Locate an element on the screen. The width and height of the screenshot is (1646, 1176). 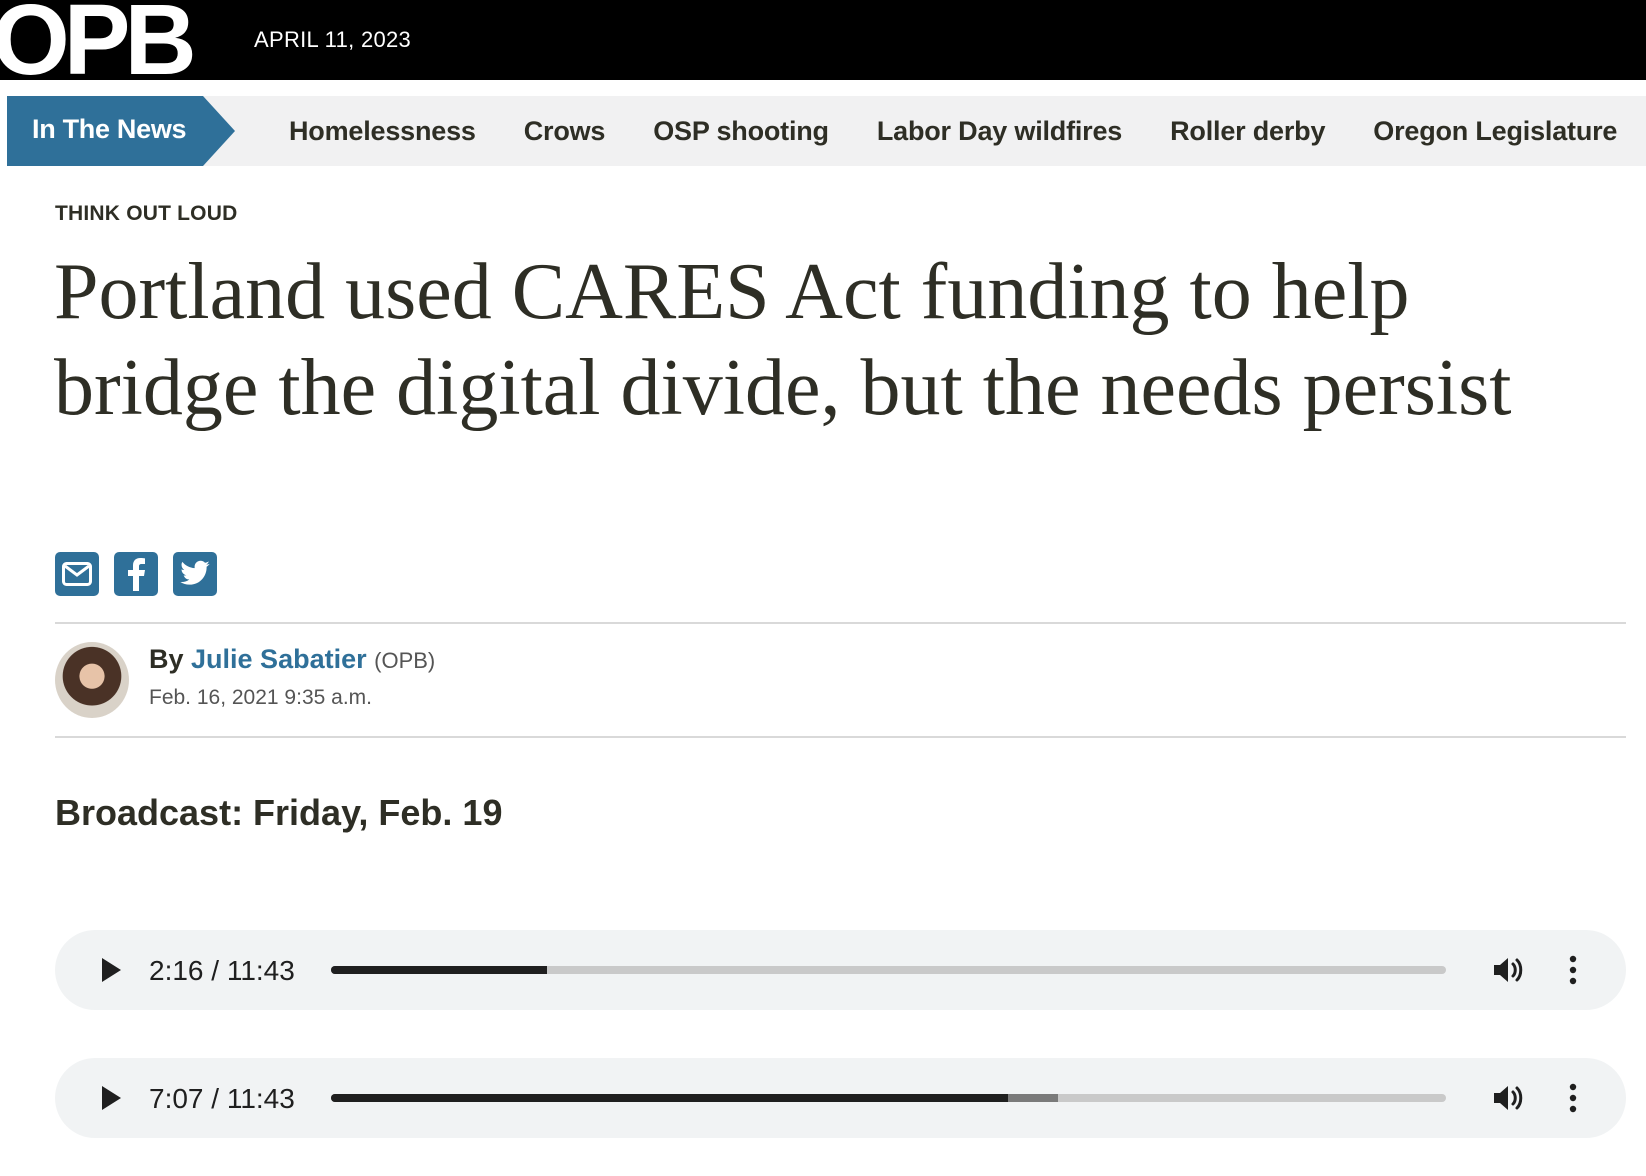
audio-player-2: 7:07 / 11:43 is located at coordinates (840, 1098).